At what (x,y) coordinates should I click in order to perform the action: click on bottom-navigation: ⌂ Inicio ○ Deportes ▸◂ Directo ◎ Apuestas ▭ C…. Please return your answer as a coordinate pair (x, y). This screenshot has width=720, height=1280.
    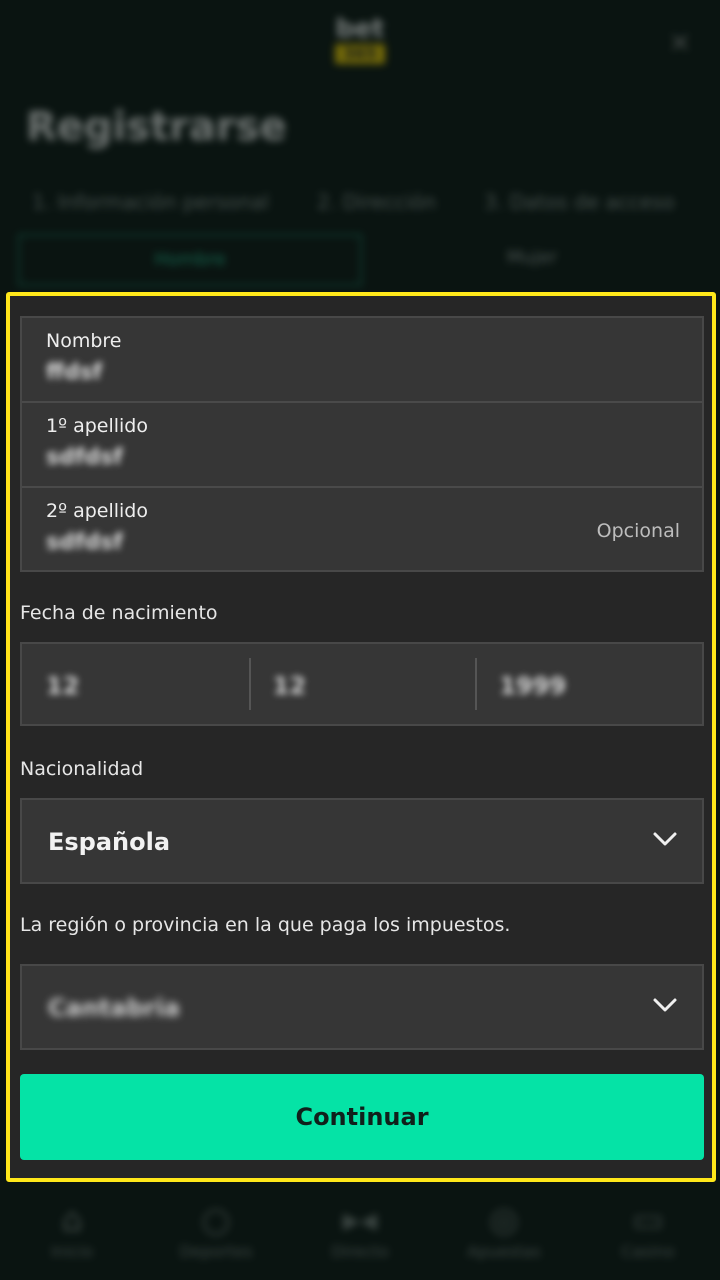
    Looking at the image, I should click on (360, 1235).